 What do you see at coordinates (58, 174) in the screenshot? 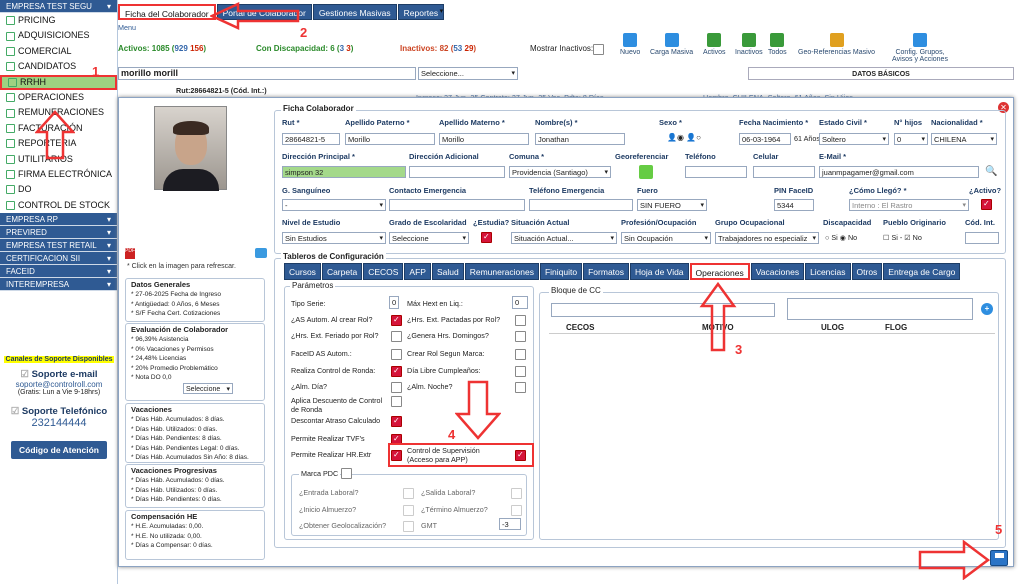
I see `sidebar-item-10: FIRMA ELECTRÓNICA` at bounding box center [58, 174].